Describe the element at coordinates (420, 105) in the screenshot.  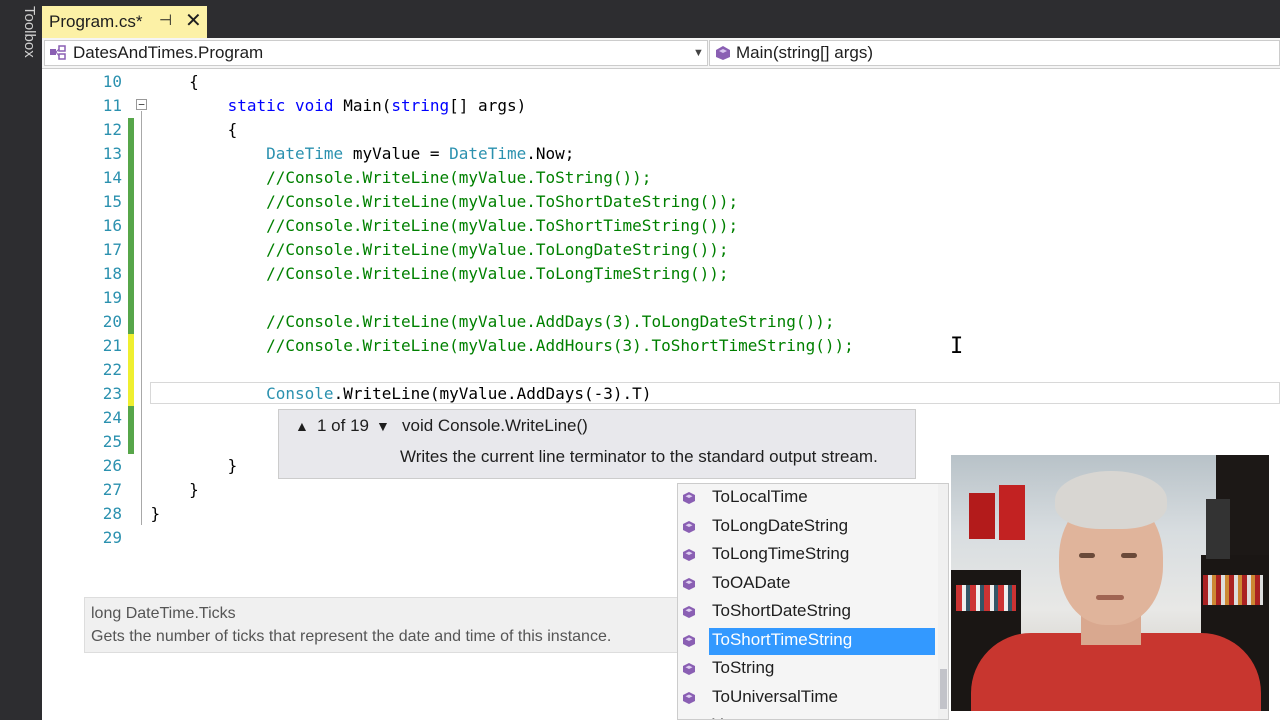
I see `code-token: string` at that location.